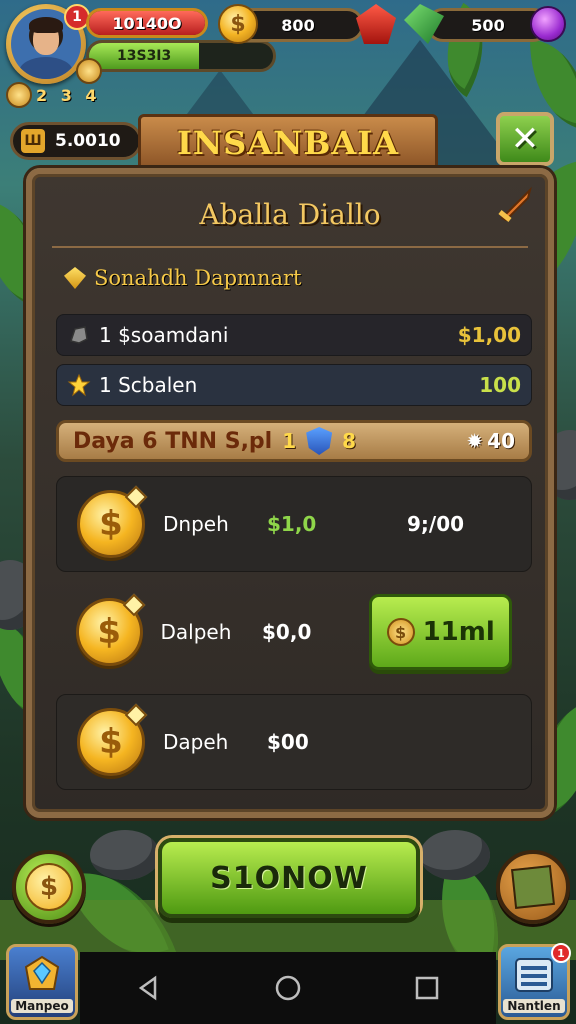  What do you see at coordinates (319, 441) in the screenshot?
I see `shield-icon` at bounding box center [319, 441].